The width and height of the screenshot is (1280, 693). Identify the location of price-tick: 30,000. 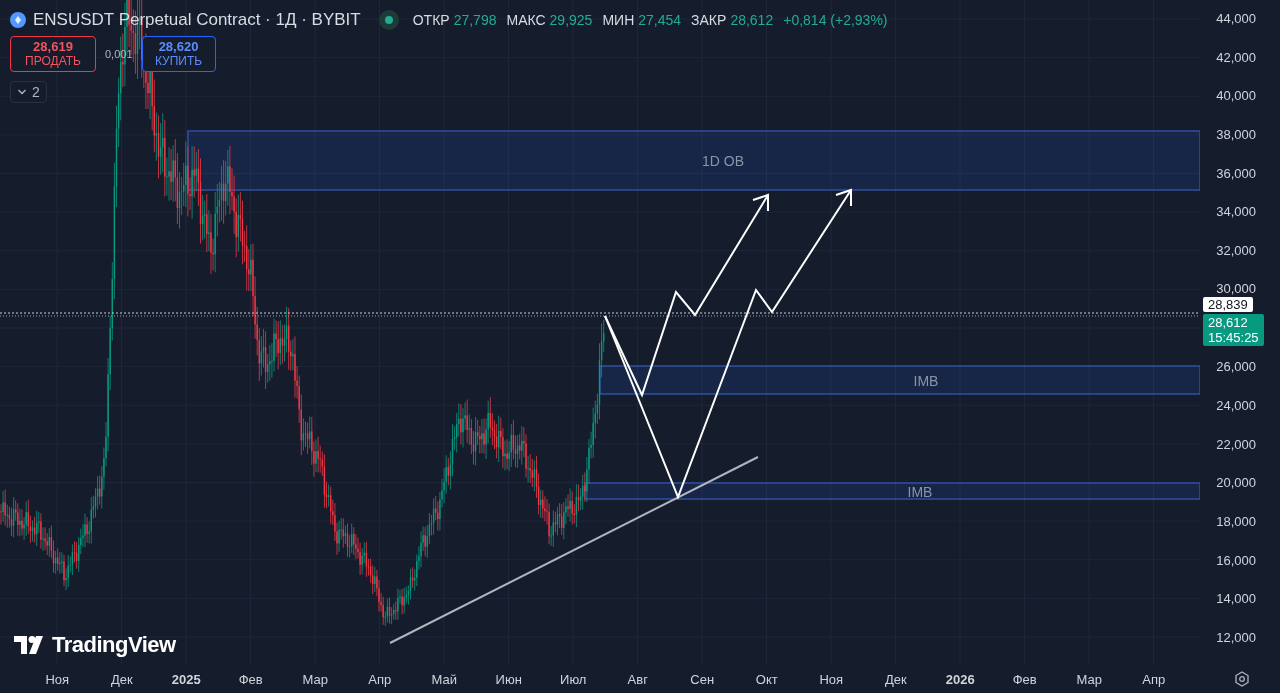
(1236, 289).